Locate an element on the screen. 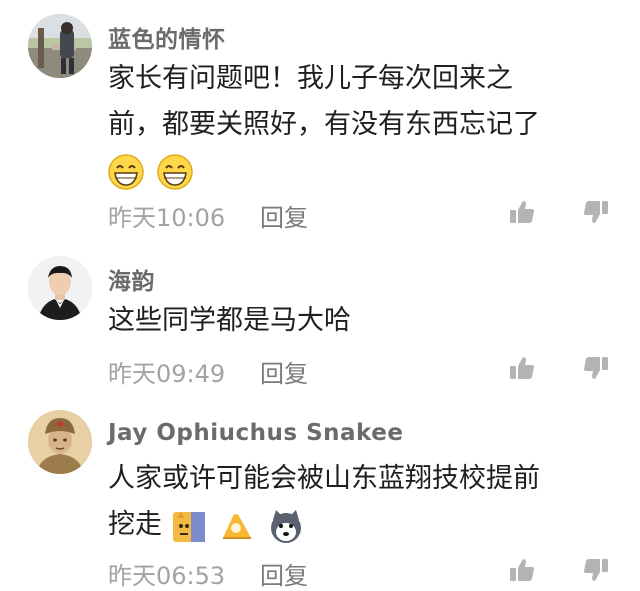  comment-meta: 昨天10:06 回复 is located at coordinates (368, 215).